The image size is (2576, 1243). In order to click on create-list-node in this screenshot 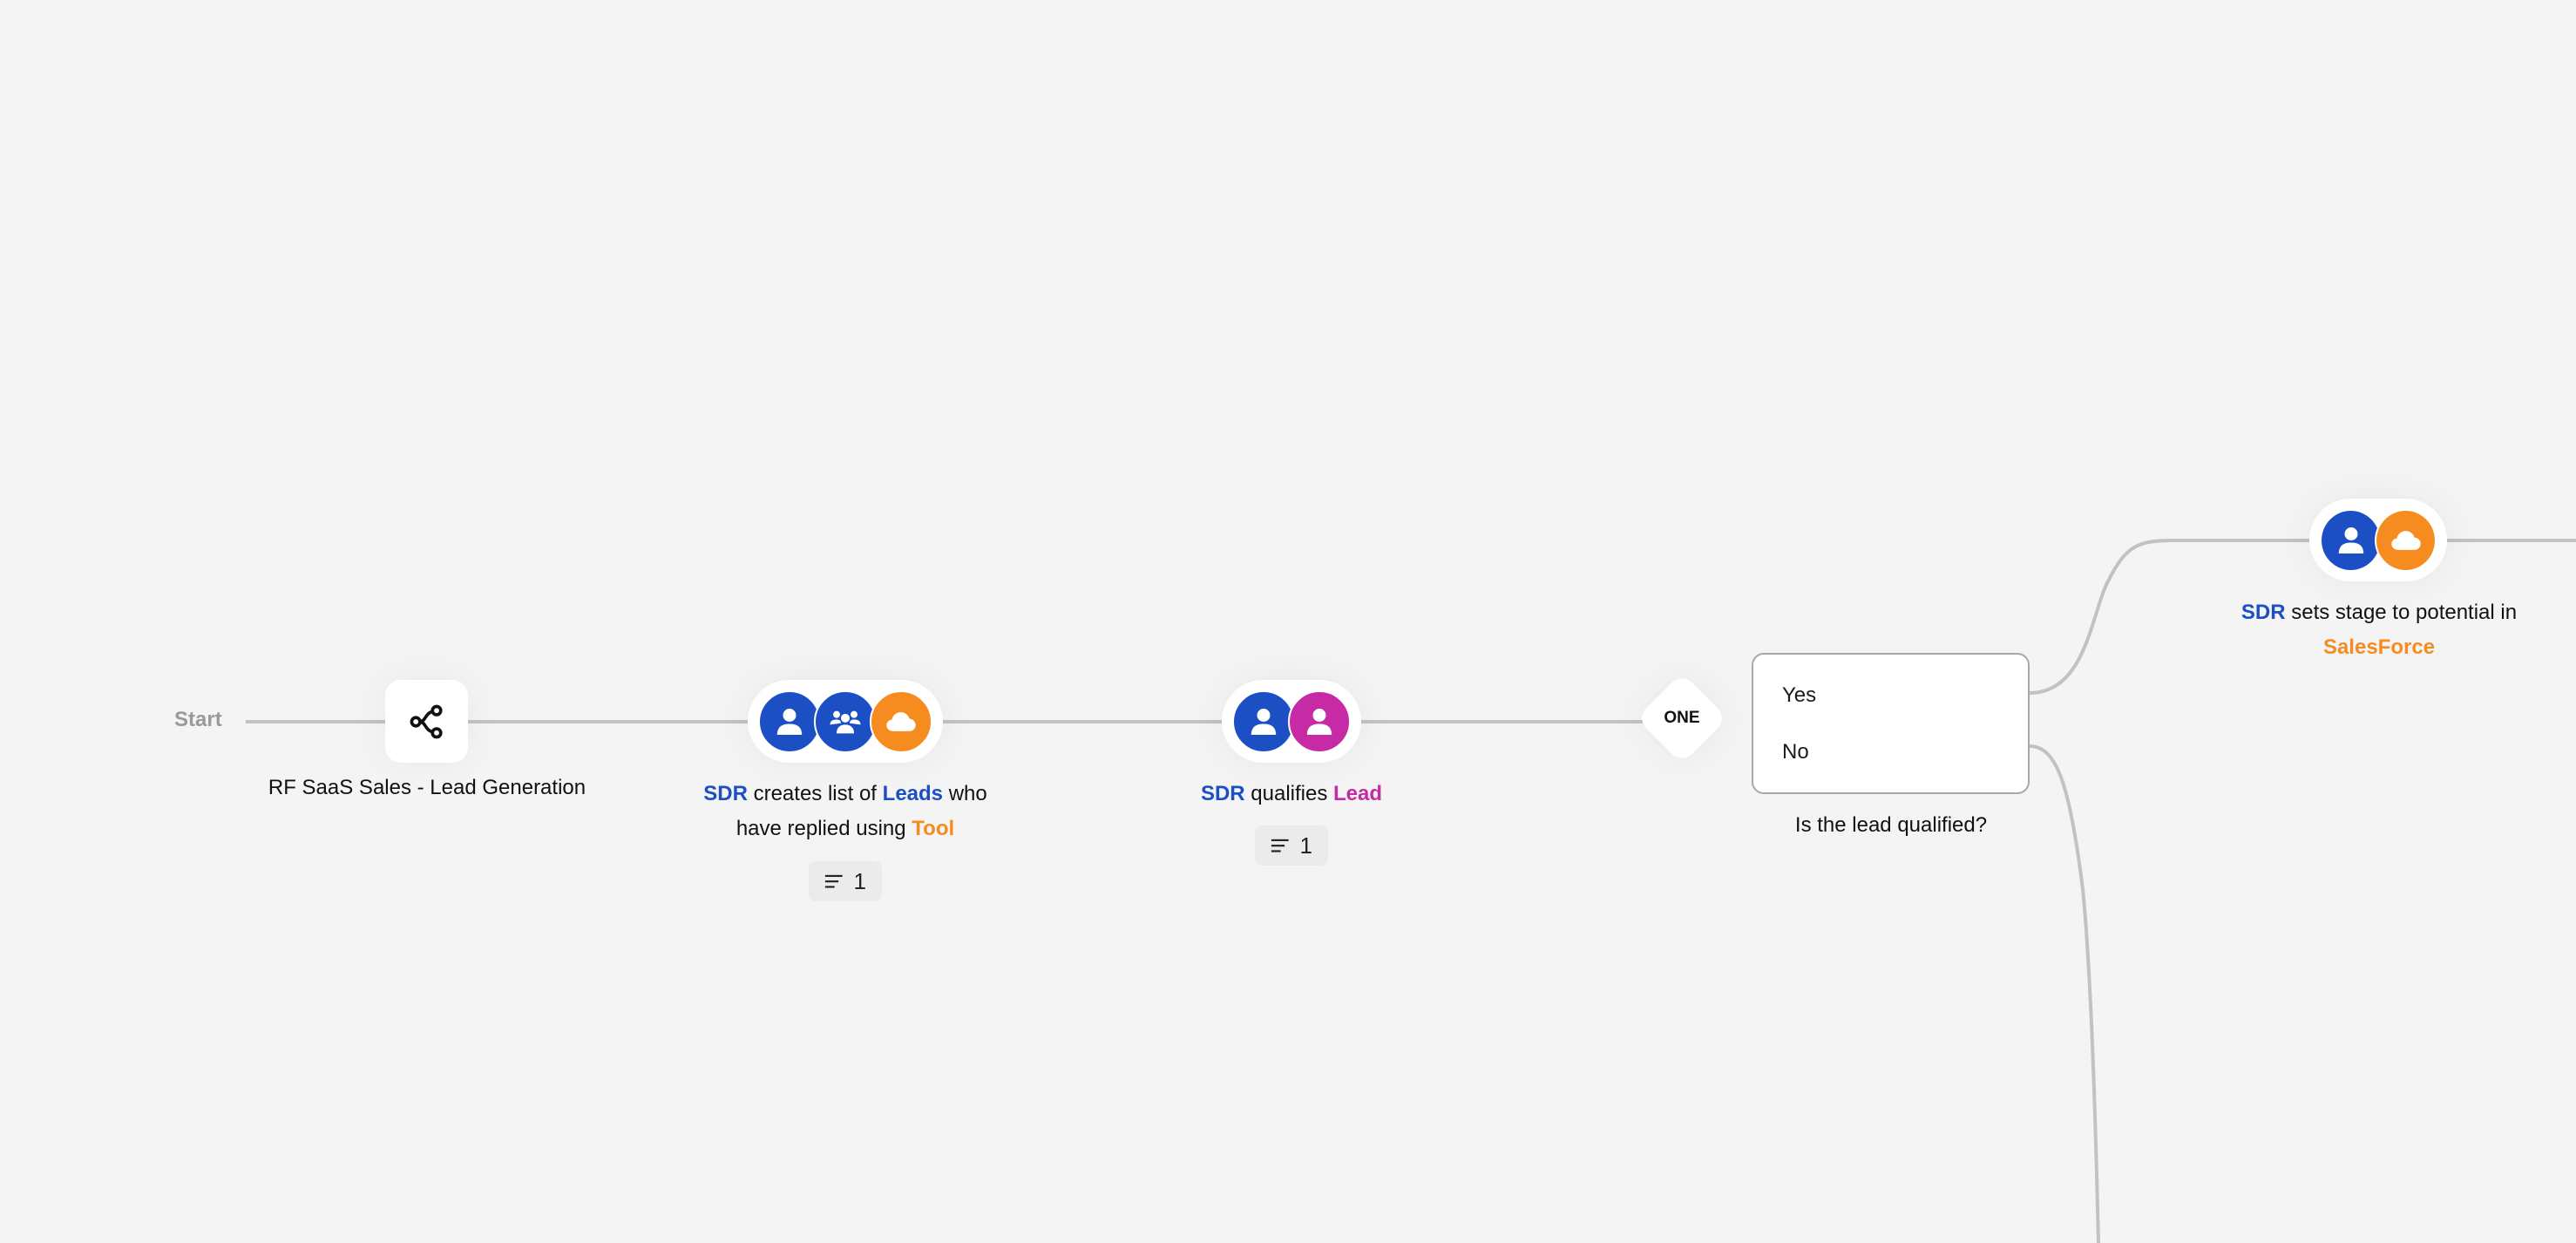, I will do `click(846, 721)`.